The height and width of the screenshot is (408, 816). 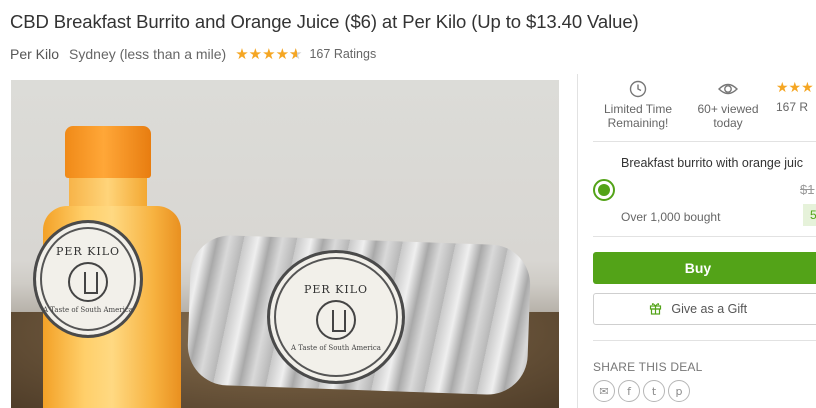 What do you see at coordinates (148, 54) in the screenshot?
I see `location-text: Sydney (less than a mile)` at bounding box center [148, 54].